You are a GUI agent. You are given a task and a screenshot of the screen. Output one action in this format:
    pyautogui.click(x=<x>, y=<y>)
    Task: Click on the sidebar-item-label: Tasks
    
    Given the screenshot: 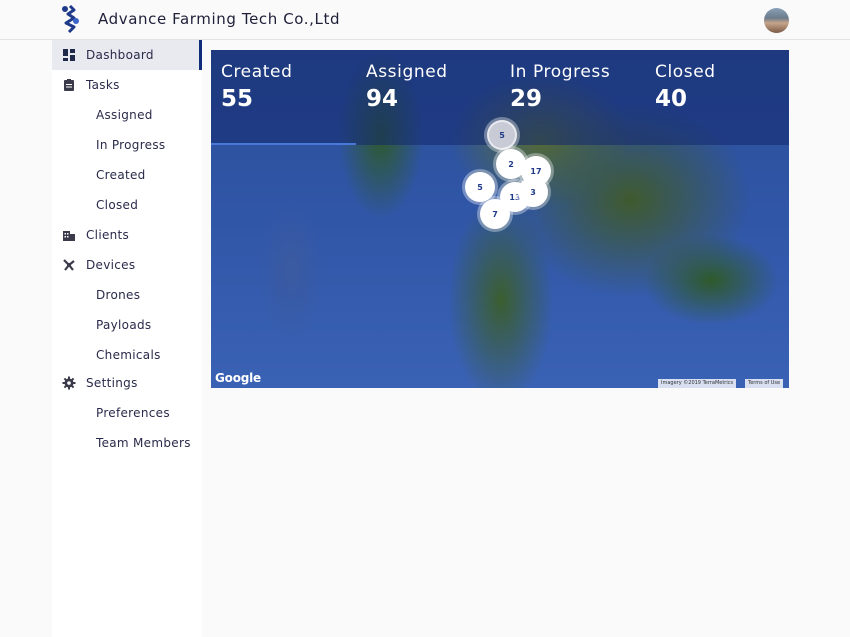 What is the action you would take?
    pyautogui.click(x=103, y=85)
    